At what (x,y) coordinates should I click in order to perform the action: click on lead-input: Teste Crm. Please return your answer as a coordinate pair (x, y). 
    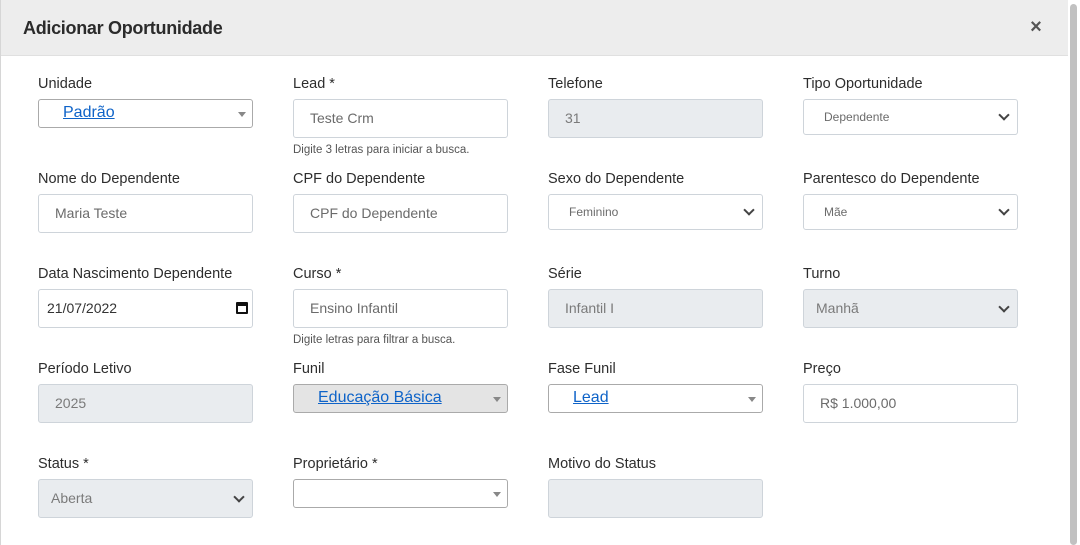
    Looking at the image, I should click on (400, 118).